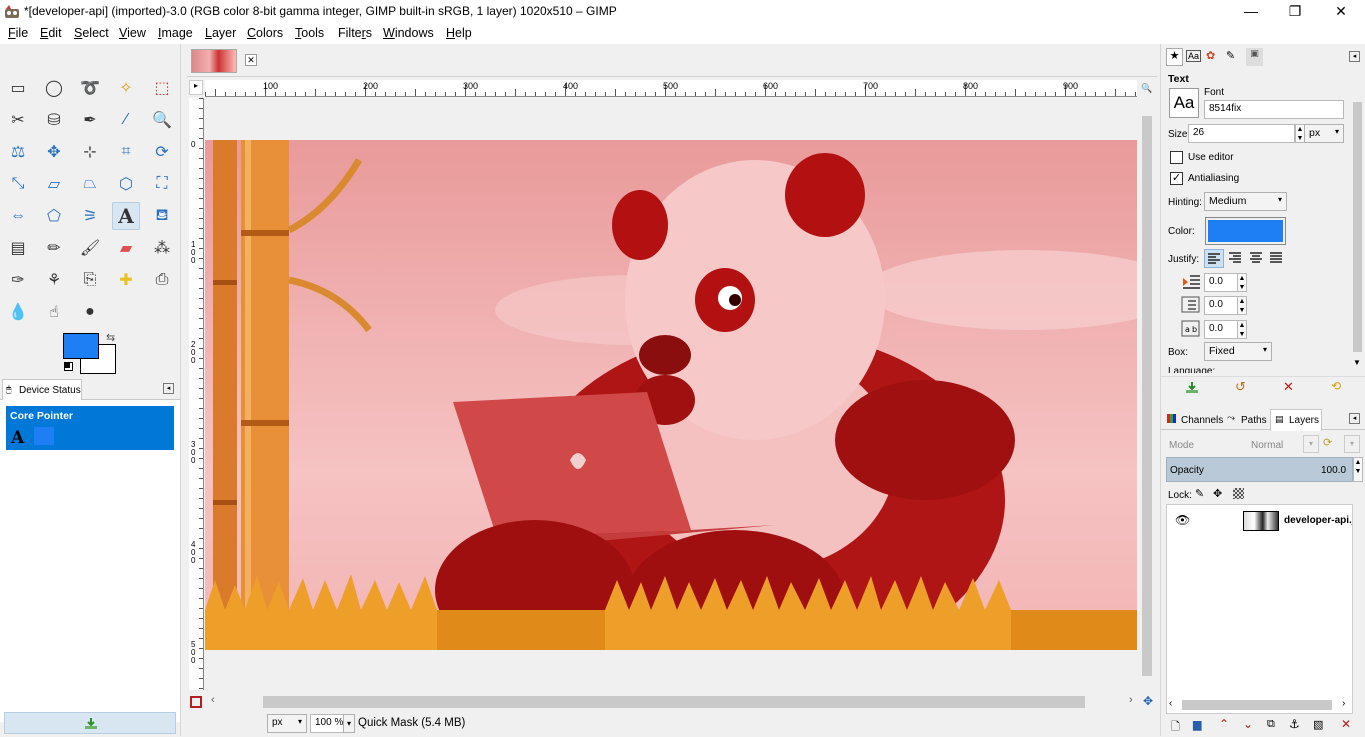 The image size is (1365, 737). Describe the element at coordinates (214, 61) in the screenshot. I see `image-tab-thumbnail` at that location.